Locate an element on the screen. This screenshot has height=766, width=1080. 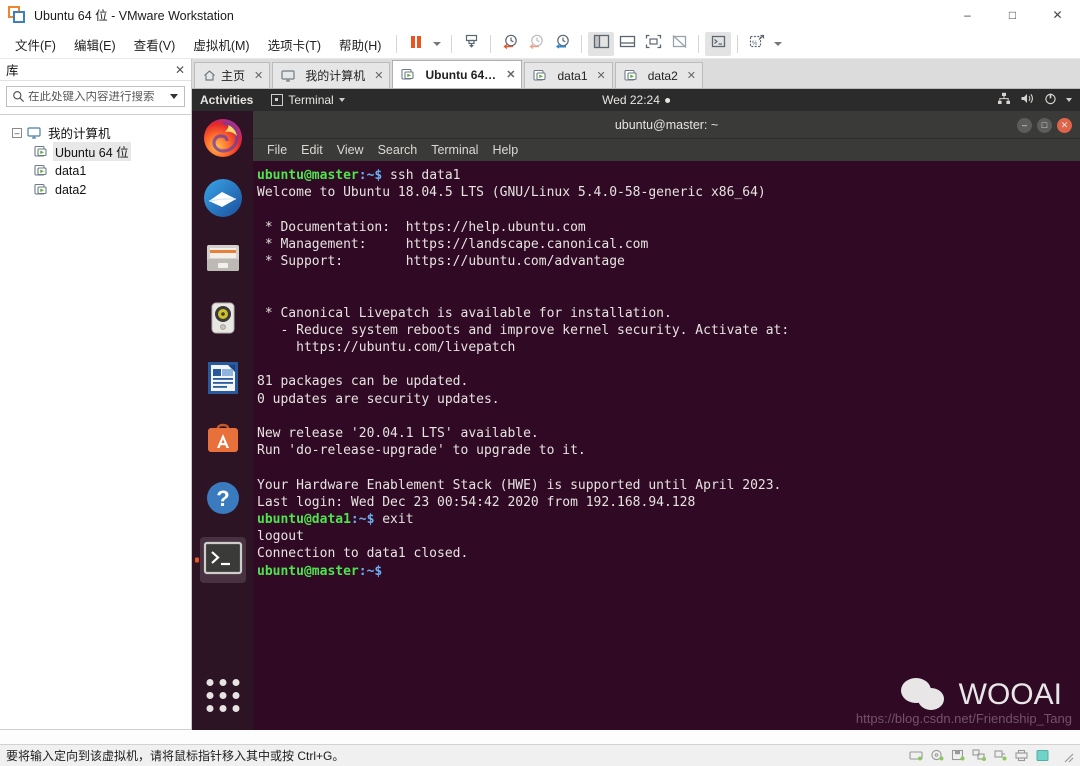
dock-item-firefox is located at coordinates (223, 140).